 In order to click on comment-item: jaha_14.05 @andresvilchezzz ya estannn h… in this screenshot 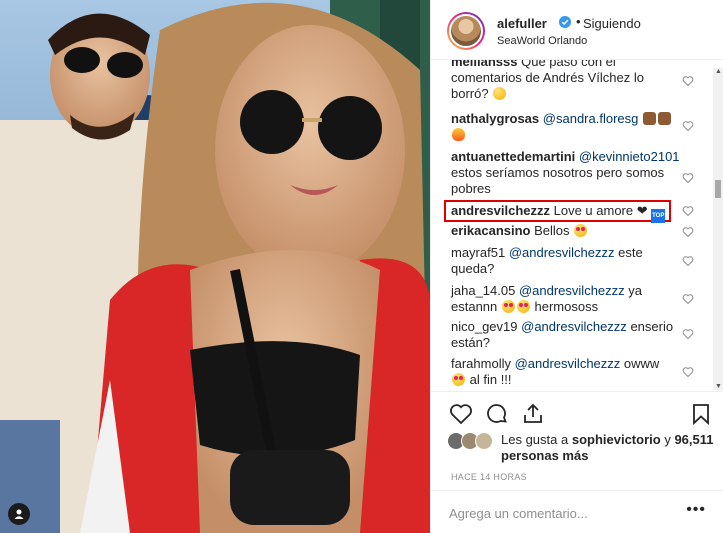, I will do `click(566, 299)`.